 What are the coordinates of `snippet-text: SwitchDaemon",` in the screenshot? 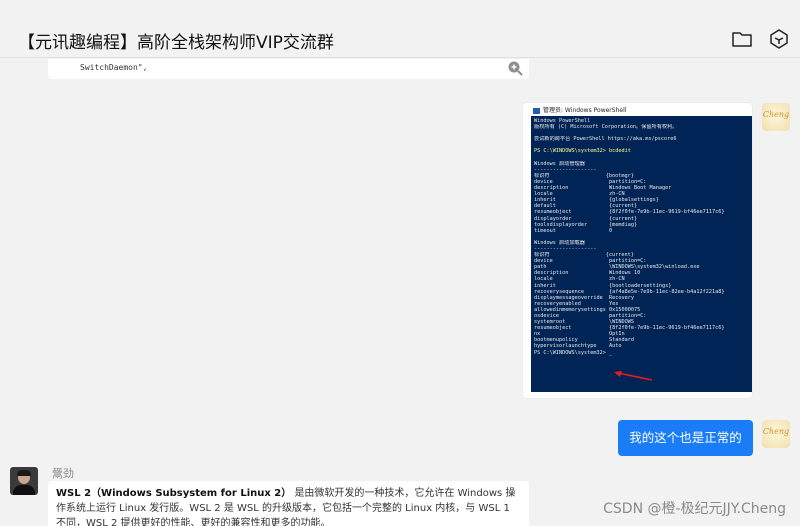 It's located at (114, 67).